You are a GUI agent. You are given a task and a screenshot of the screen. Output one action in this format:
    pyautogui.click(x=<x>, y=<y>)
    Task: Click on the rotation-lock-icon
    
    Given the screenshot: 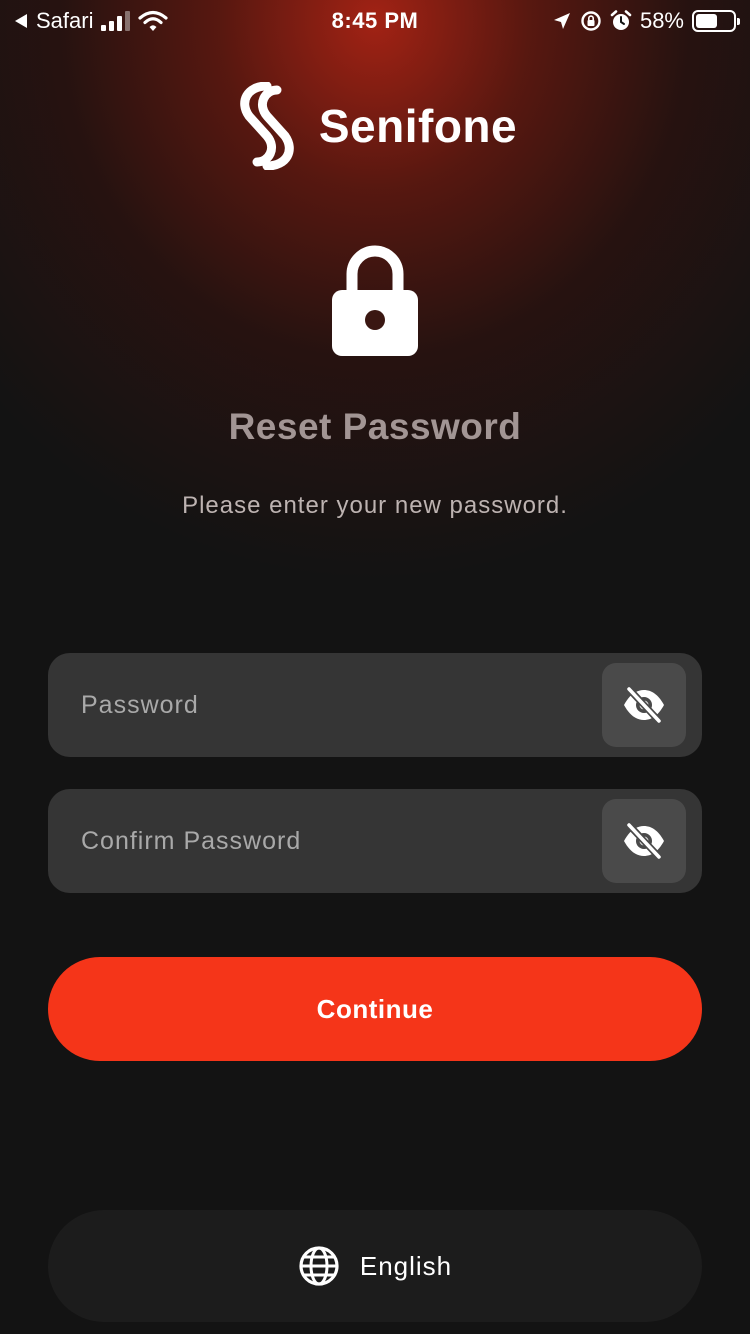 What is the action you would take?
    pyautogui.click(x=591, y=21)
    